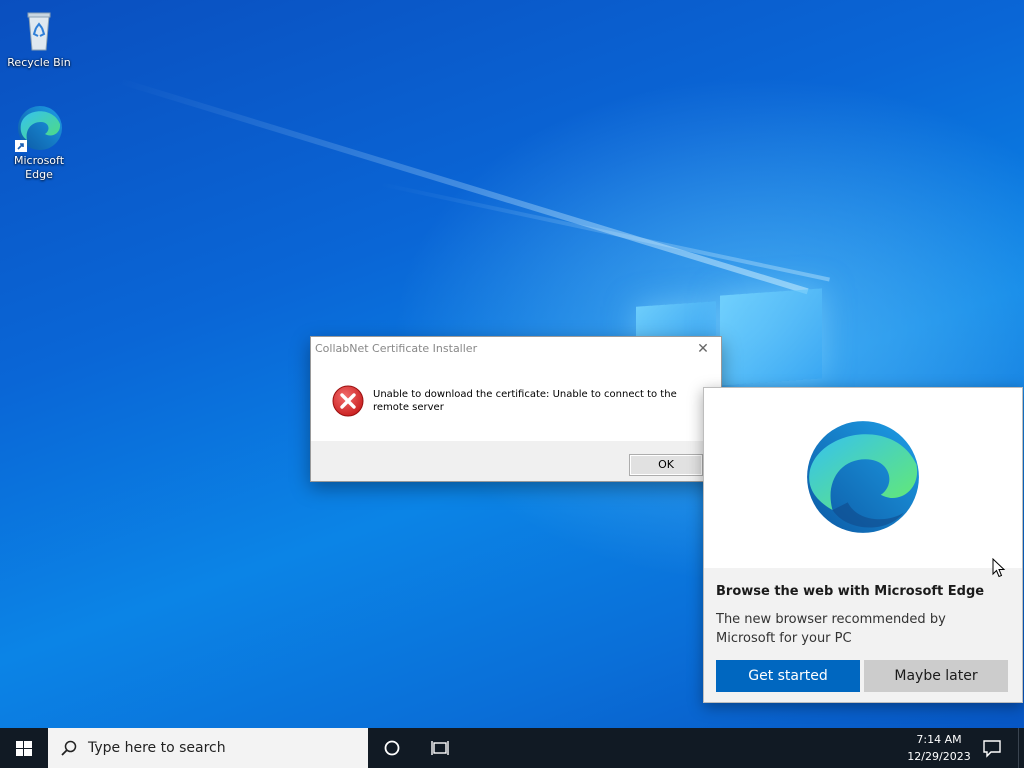  What do you see at coordinates (939, 756) in the screenshot?
I see `clock-date: 12/29/2023` at bounding box center [939, 756].